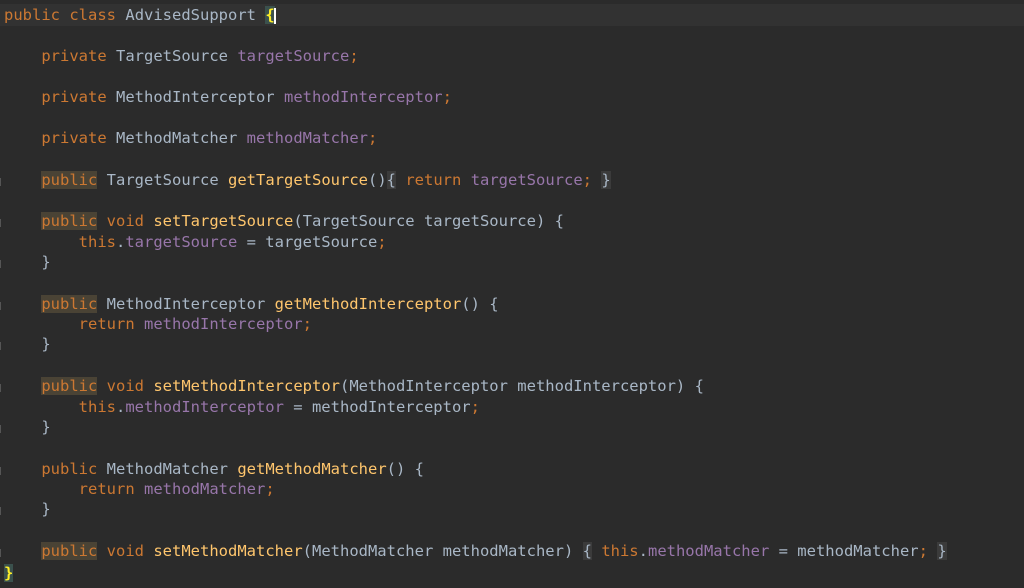 The width and height of the screenshot is (1024, 588). Describe the element at coordinates (228, 551) in the screenshot. I see `method-name: setMethodMatcher` at that location.